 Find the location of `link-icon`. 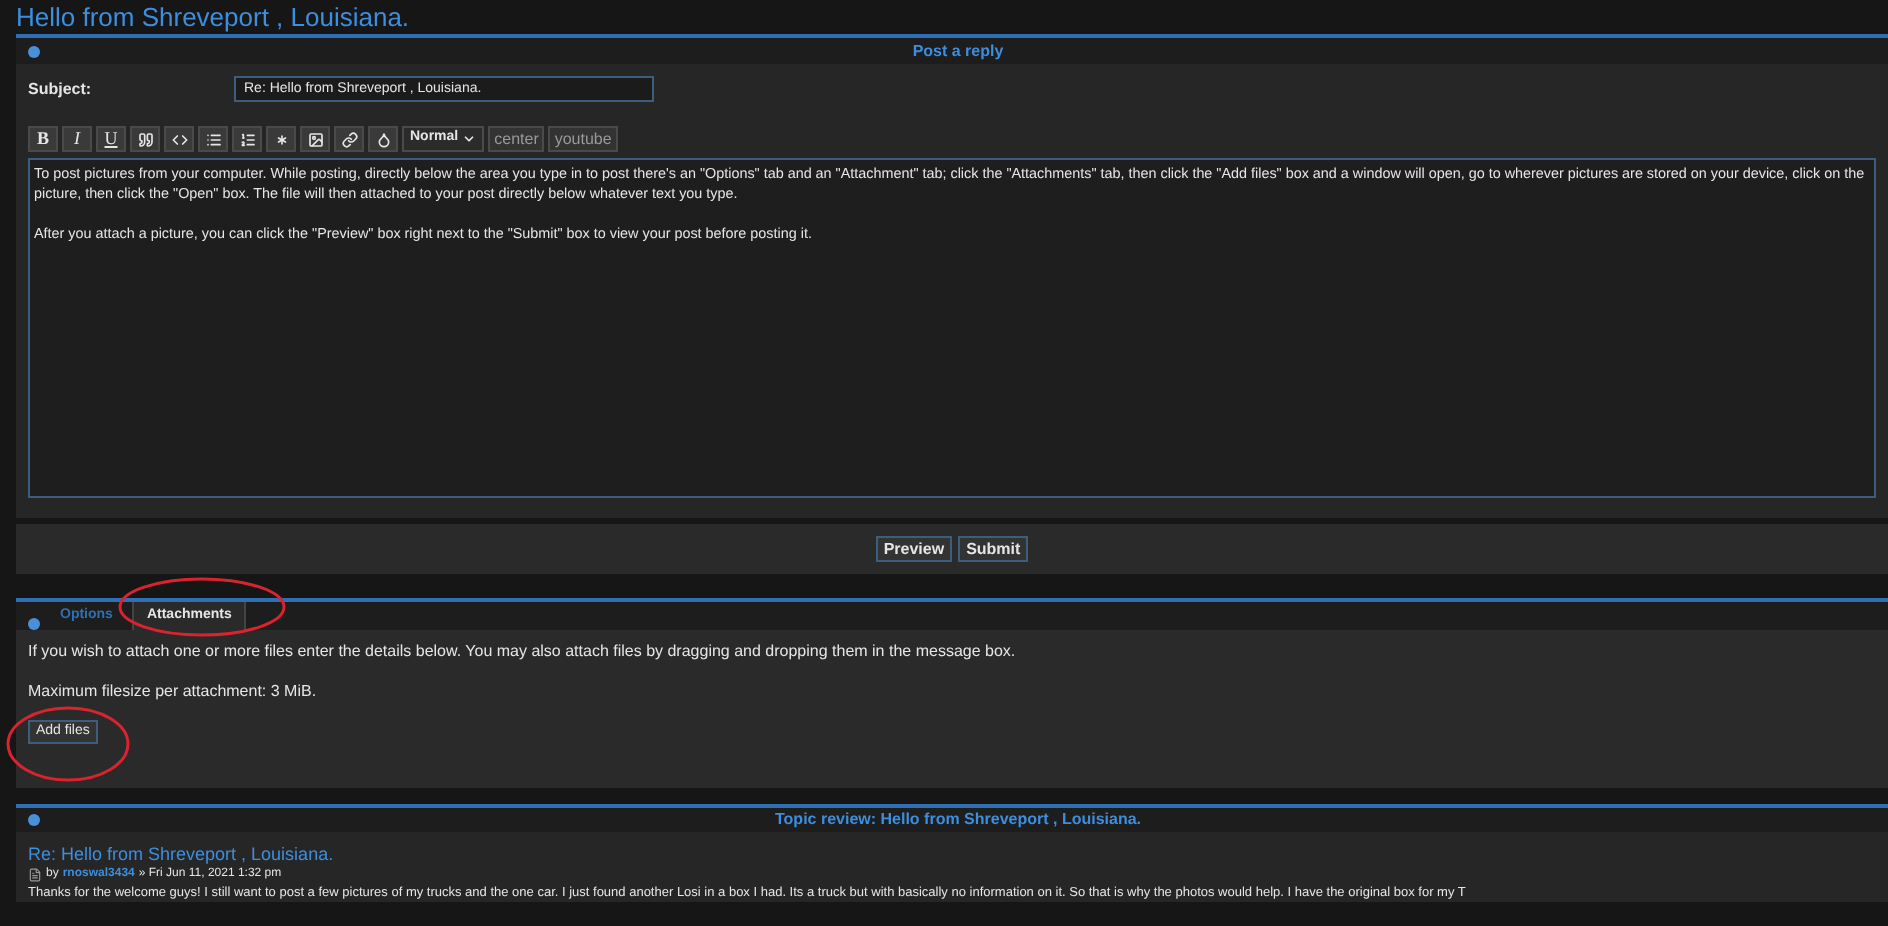

link-icon is located at coordinates (349, 139).